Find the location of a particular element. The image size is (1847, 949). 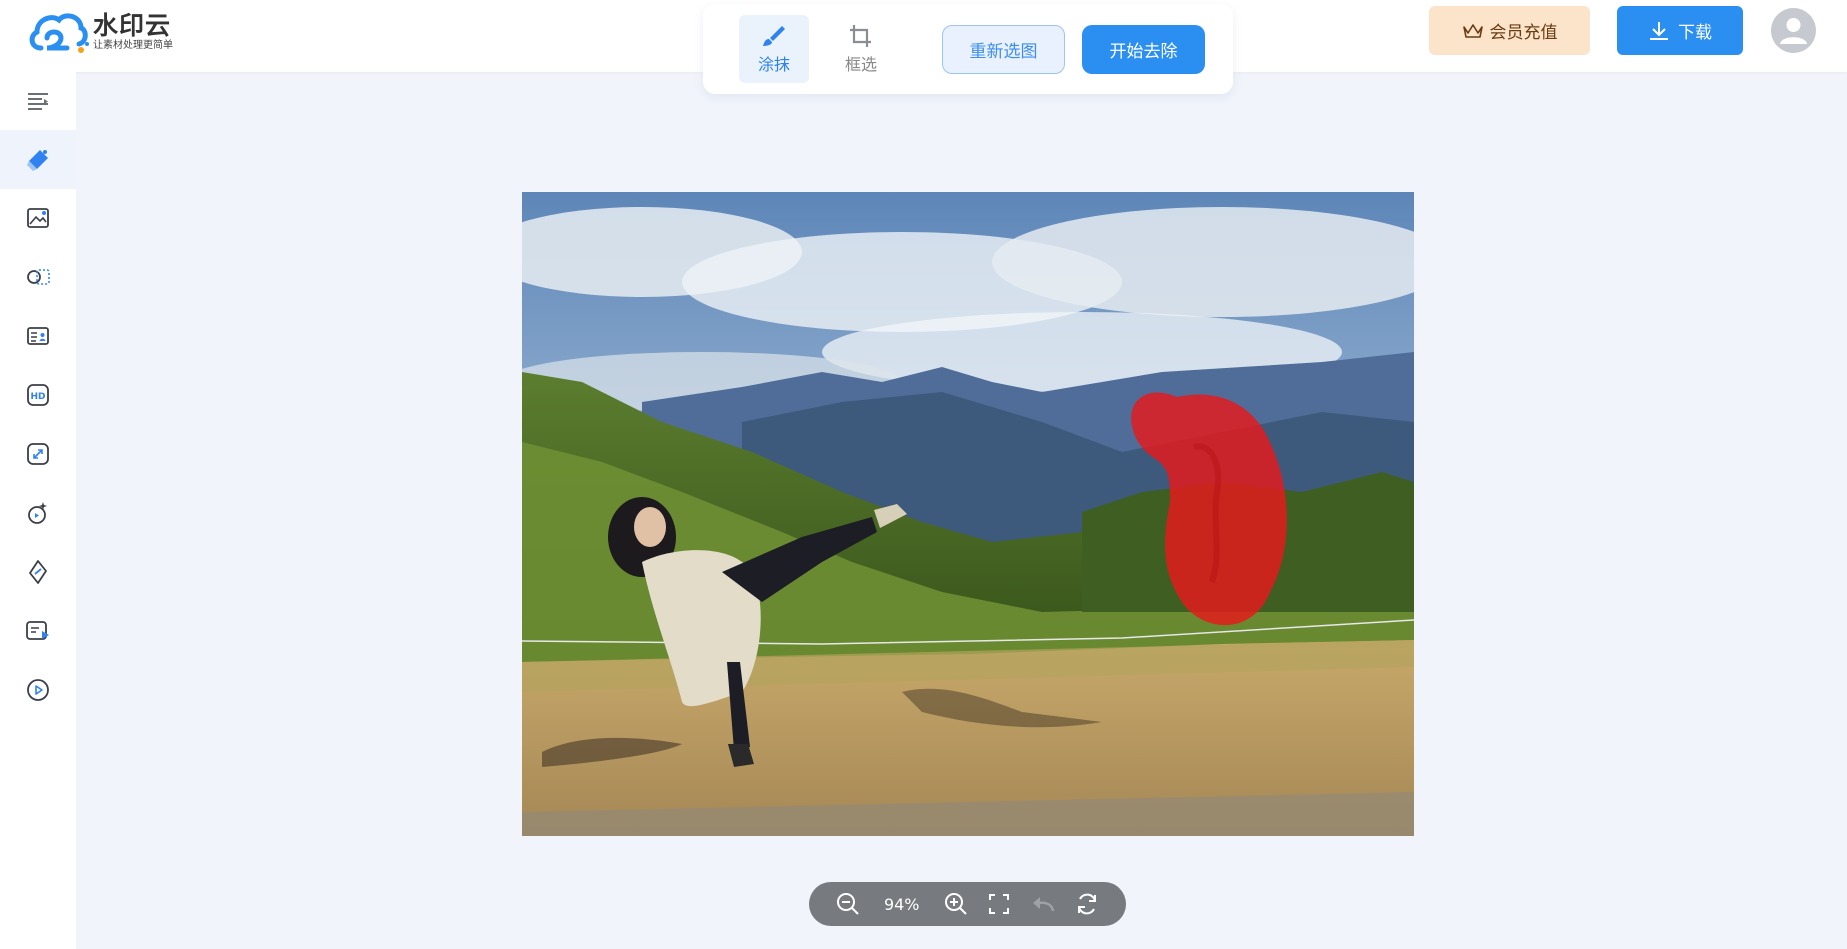

zoom-level: 94% is located at coordinates (901, 904).